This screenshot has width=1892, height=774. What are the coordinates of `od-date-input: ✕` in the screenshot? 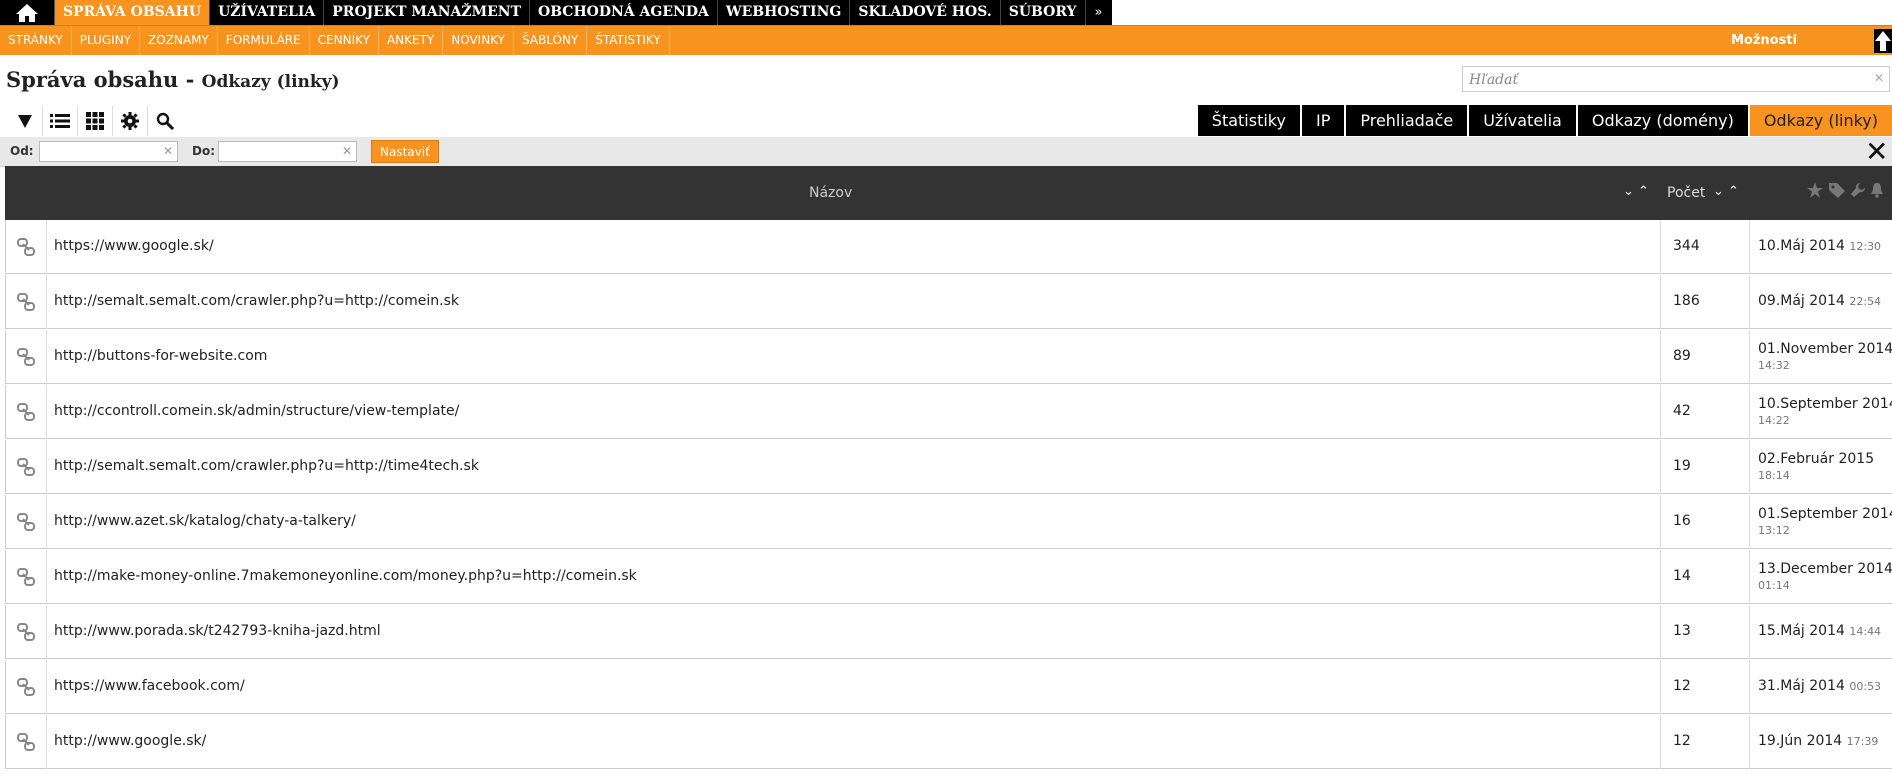 It's located at (108, 151).